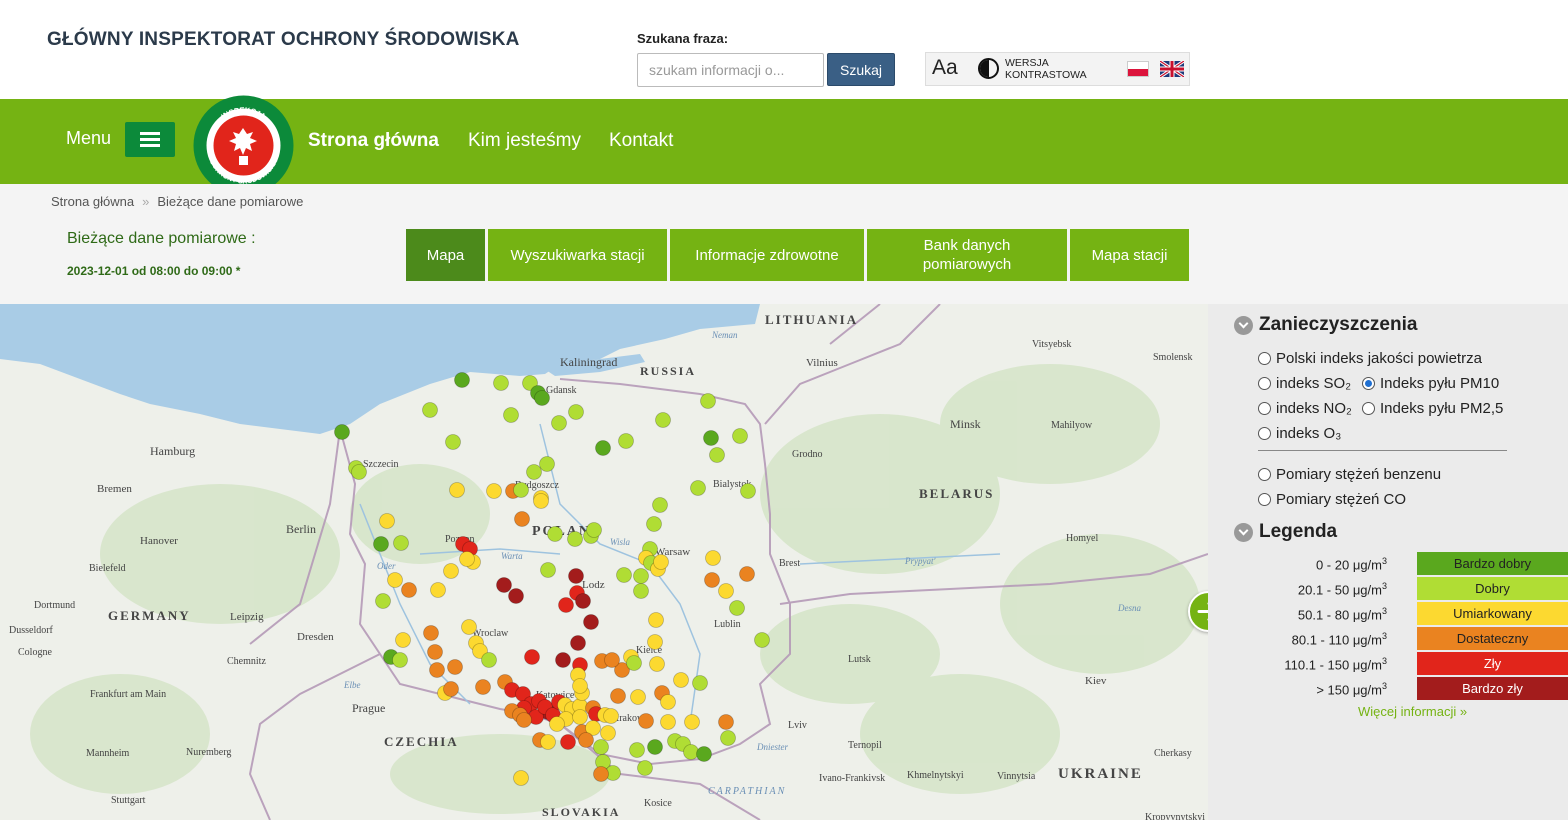 The image size is (1568, 820). What do you see at coordinates (988, 68) in the screenshot?
I see `contrast-icon` at bounding box center [988, 68].